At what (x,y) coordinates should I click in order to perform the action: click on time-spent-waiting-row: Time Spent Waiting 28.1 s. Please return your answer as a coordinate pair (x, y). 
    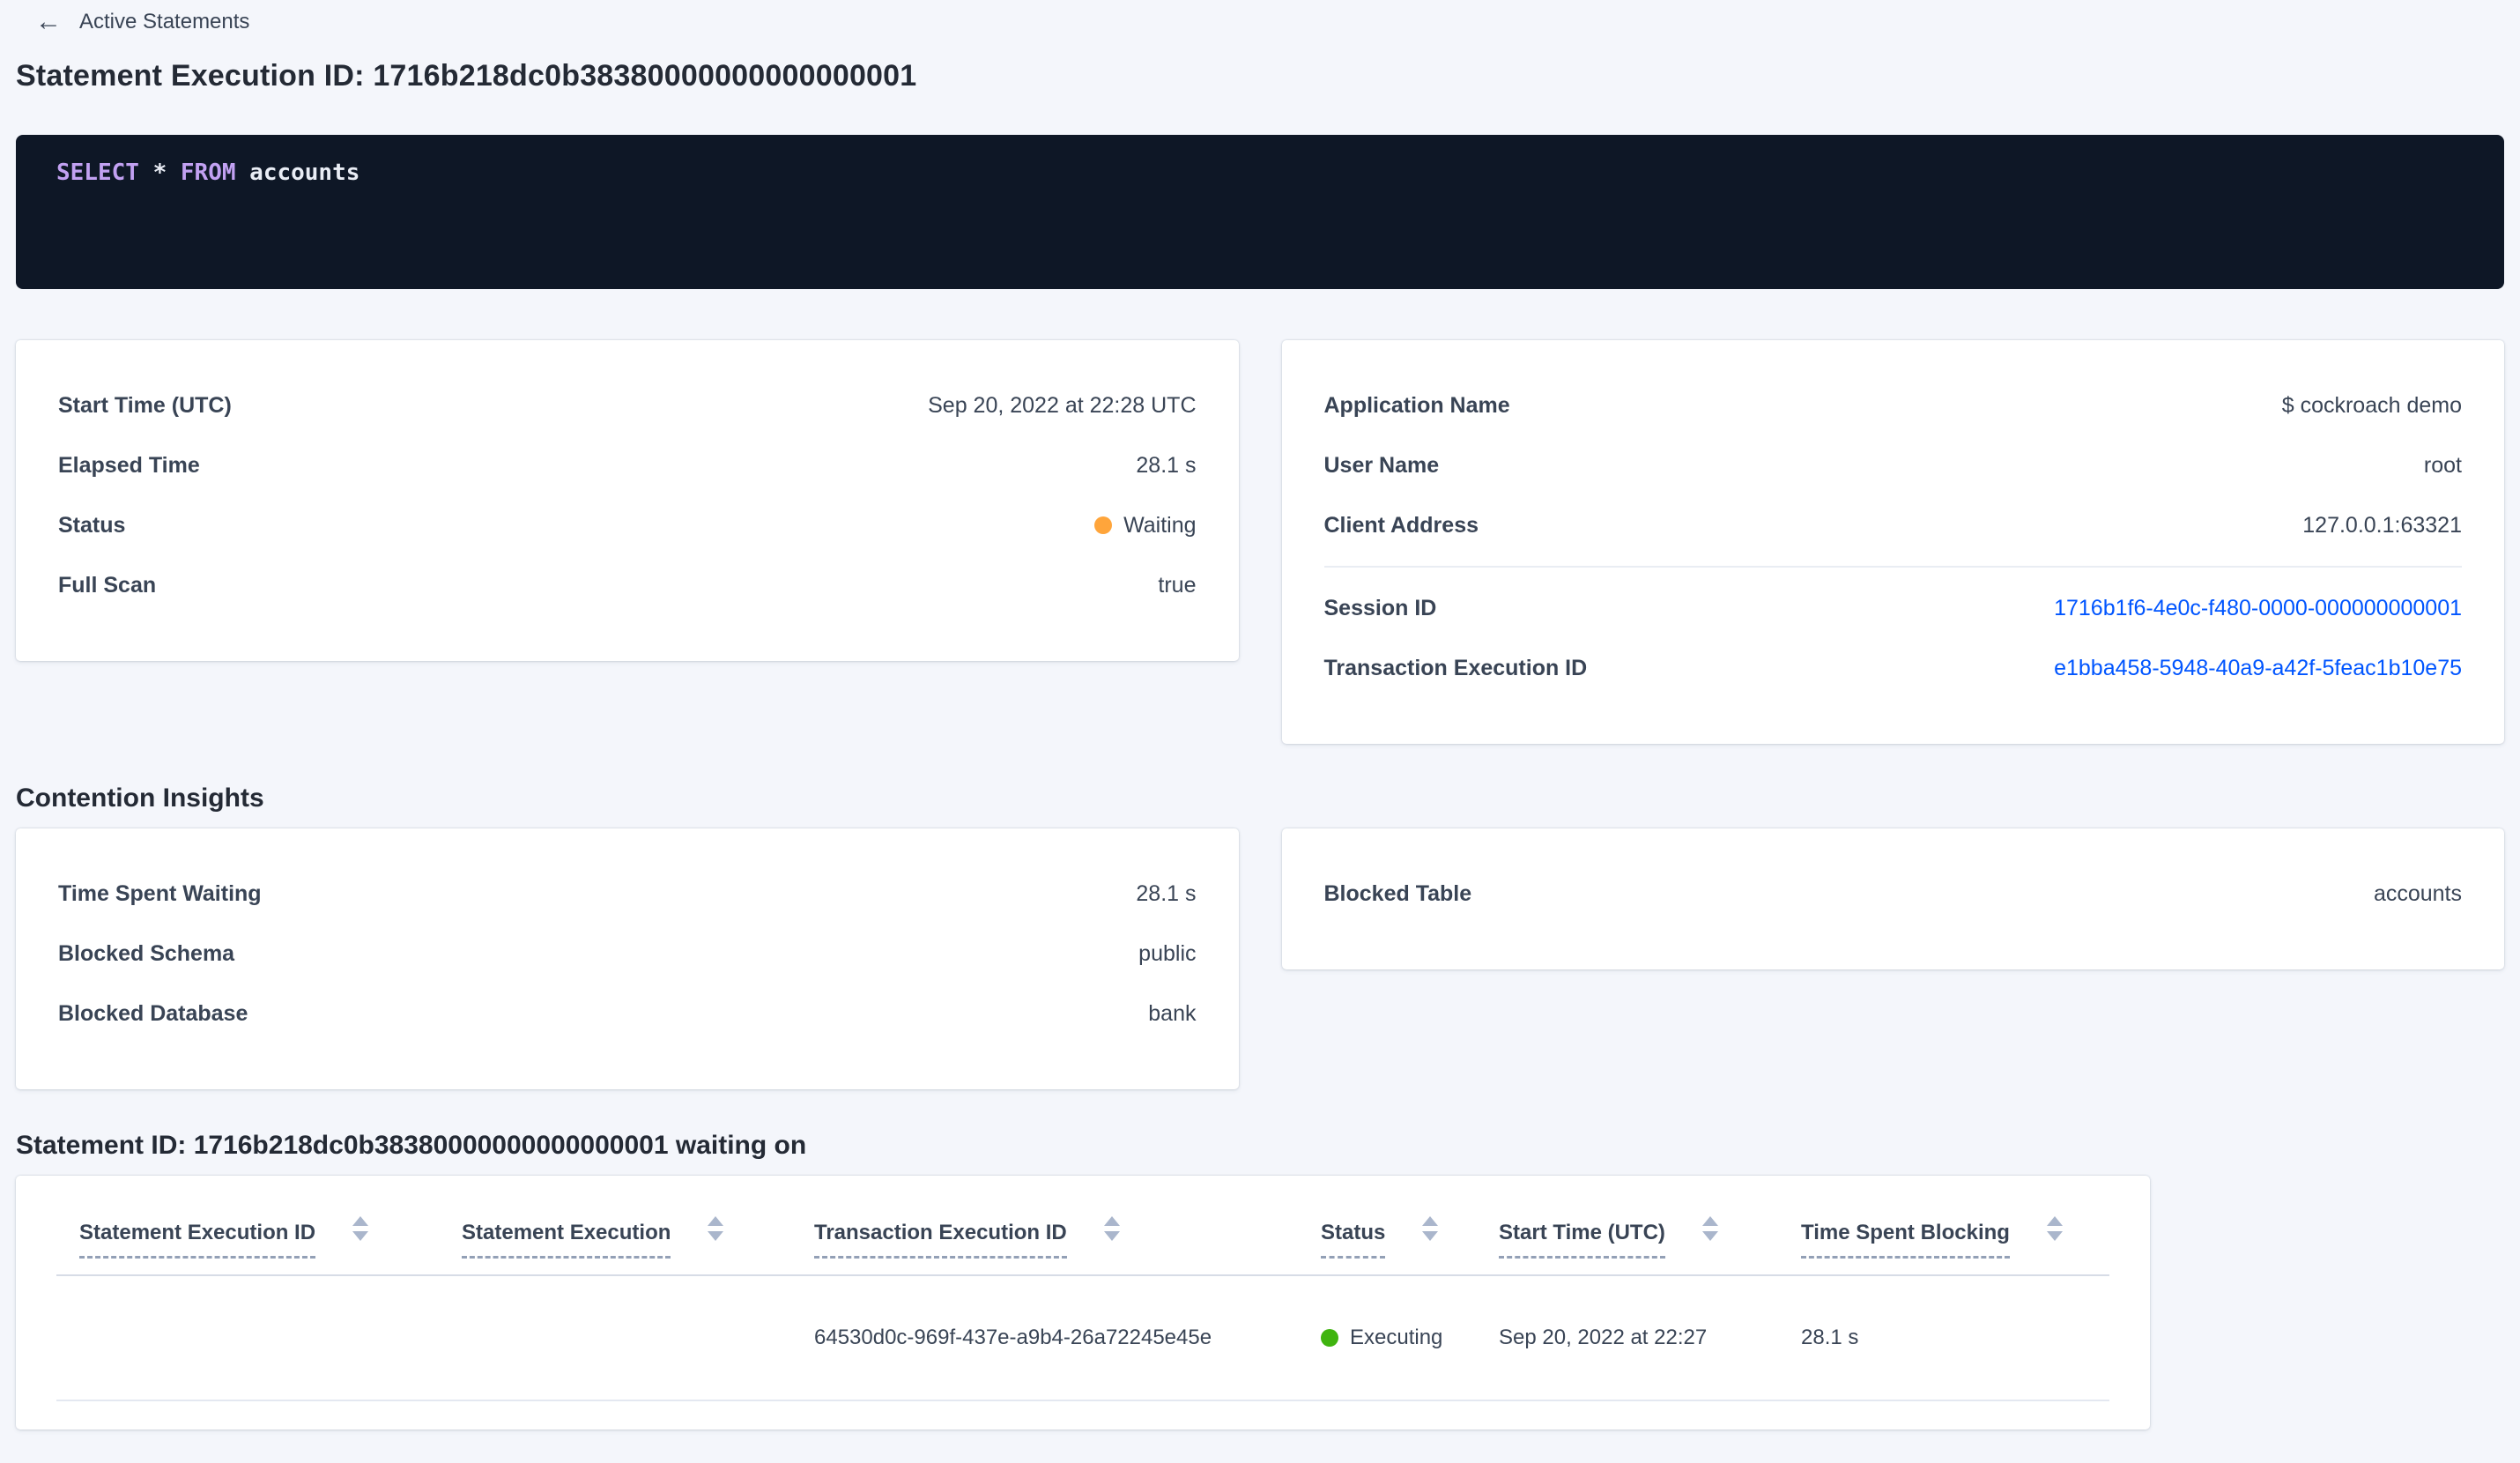
    Looking at the image, I should click on (627, 894).